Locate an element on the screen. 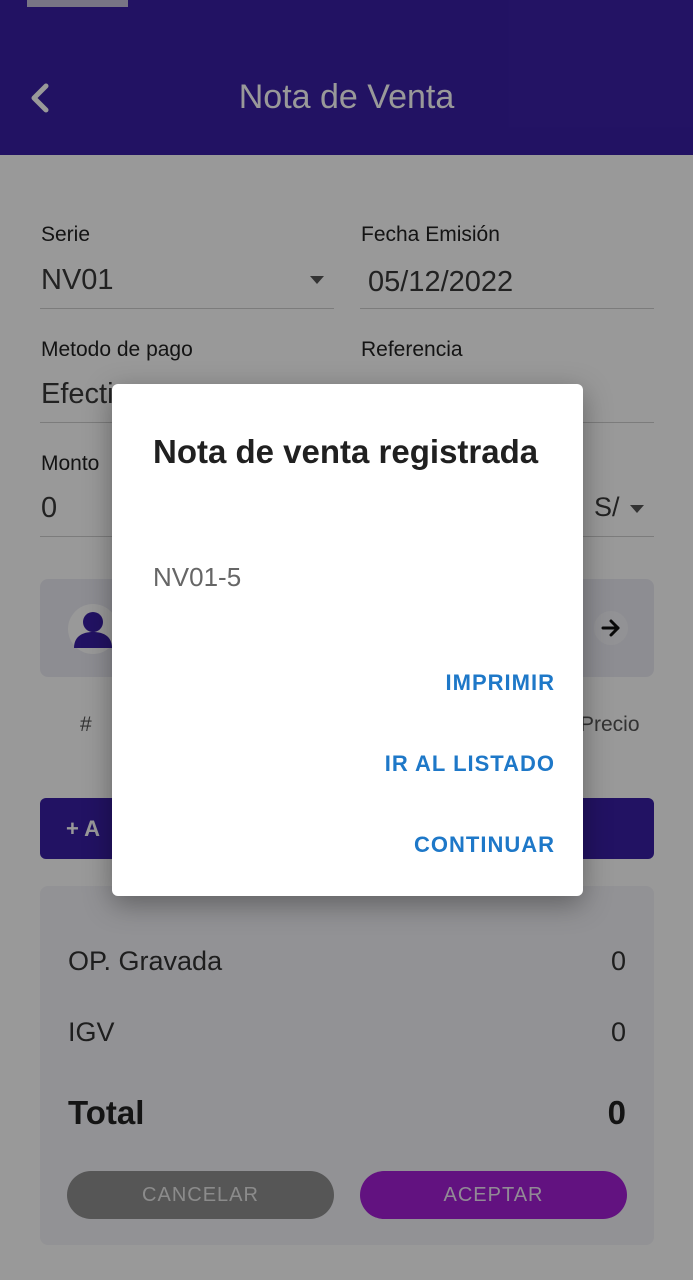 The height and width of the screenshot is (1280, 693). print-button: IMPRIMIR is located at coordinates (500, 683).